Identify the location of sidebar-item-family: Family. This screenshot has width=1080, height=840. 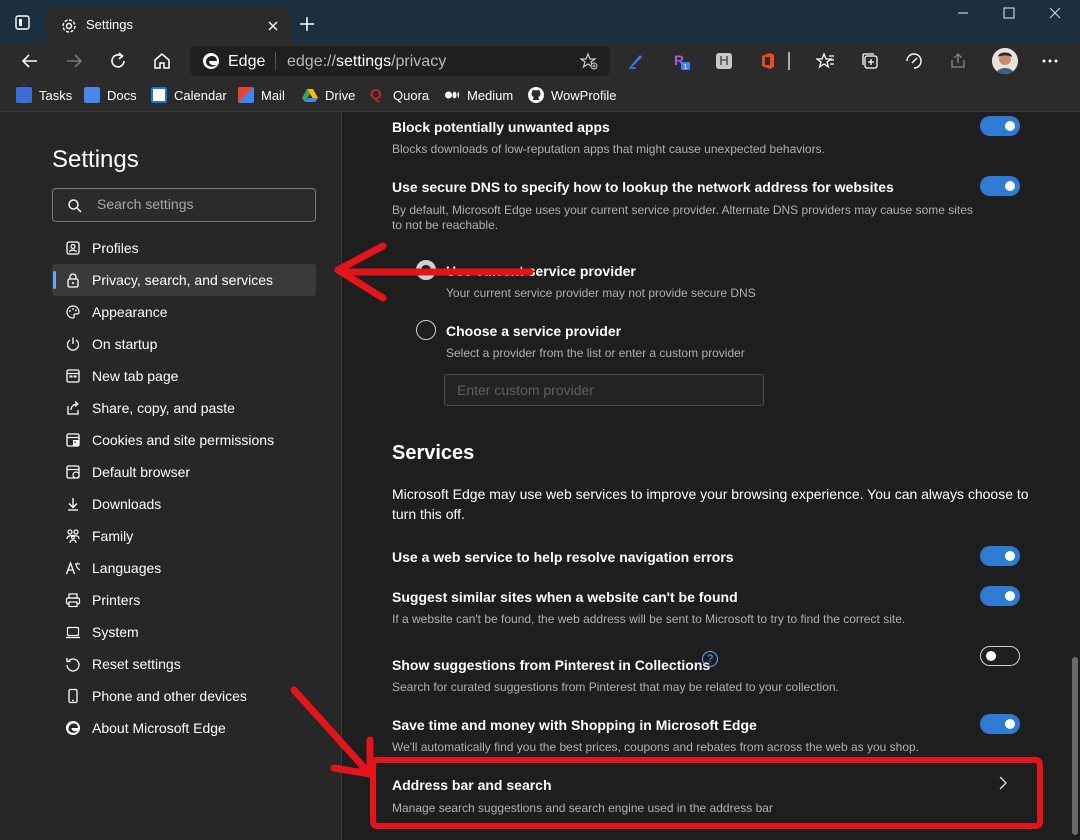
(184, 536).